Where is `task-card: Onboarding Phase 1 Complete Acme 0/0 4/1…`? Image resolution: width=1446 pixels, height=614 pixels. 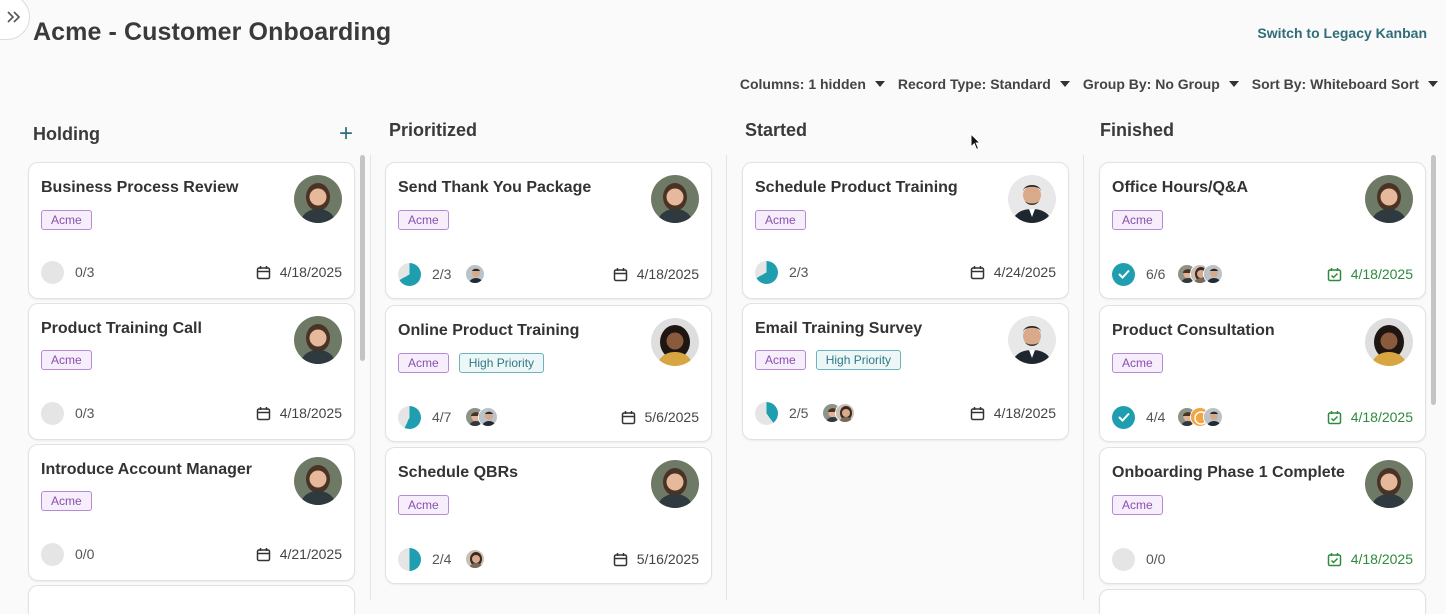
task-card: Onboarding Phase 1 Complete Acme 0/0 4/1… is located at coordinates (1262, 515).